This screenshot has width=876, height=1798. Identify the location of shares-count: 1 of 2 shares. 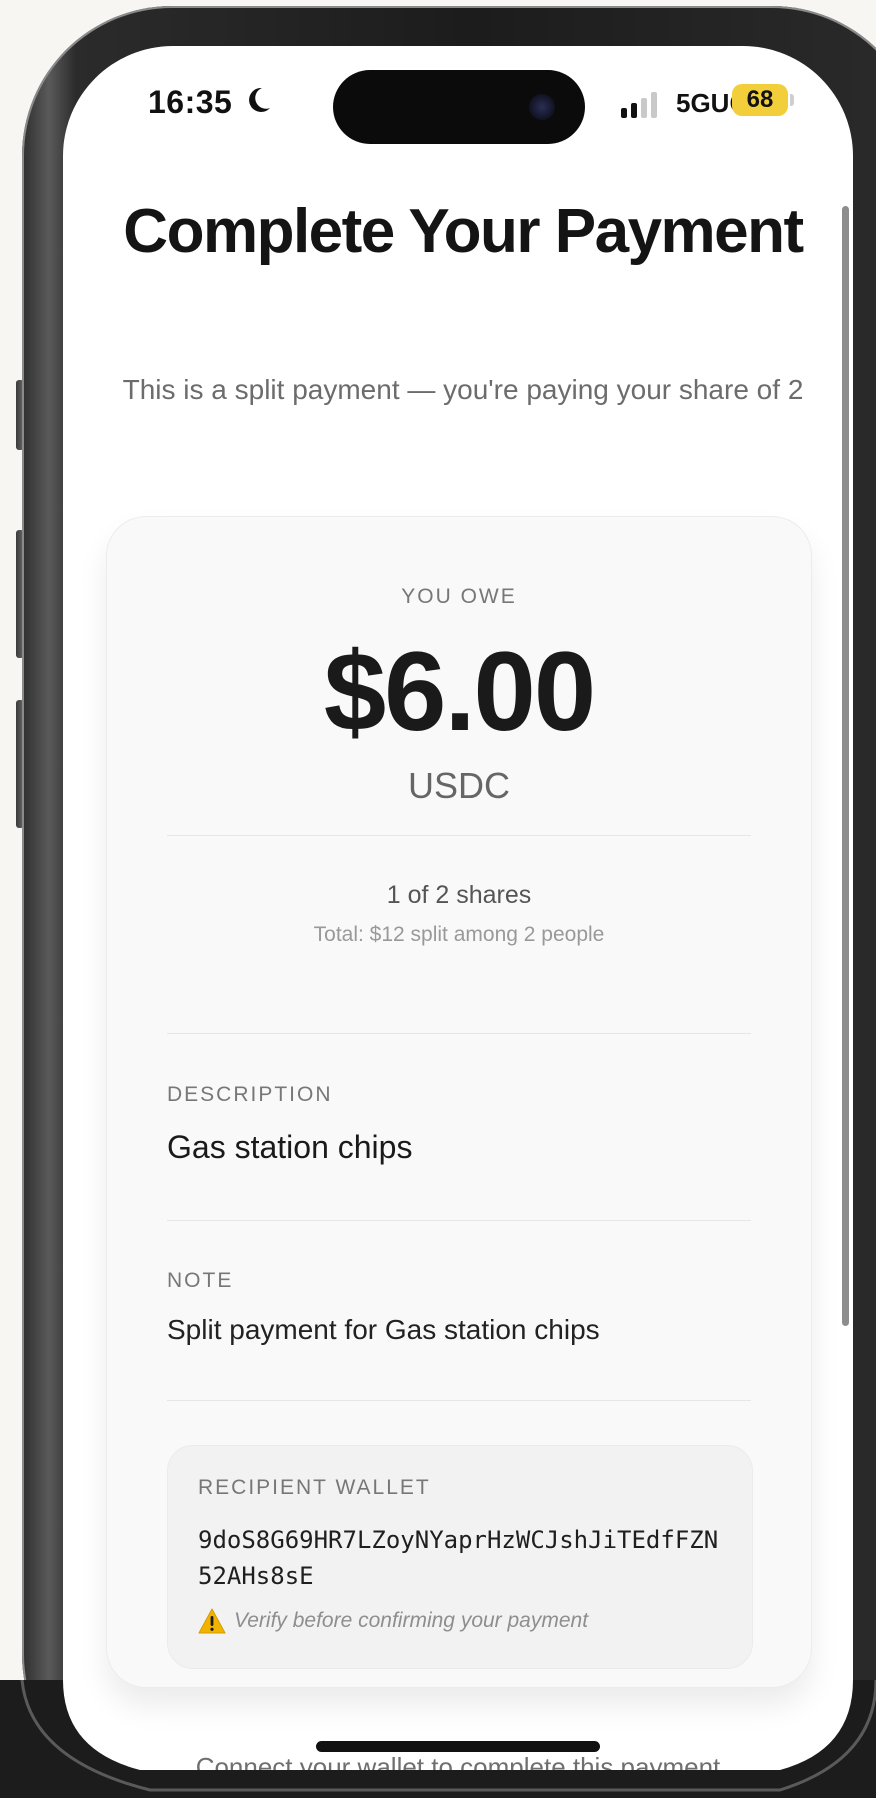
(459, 895).